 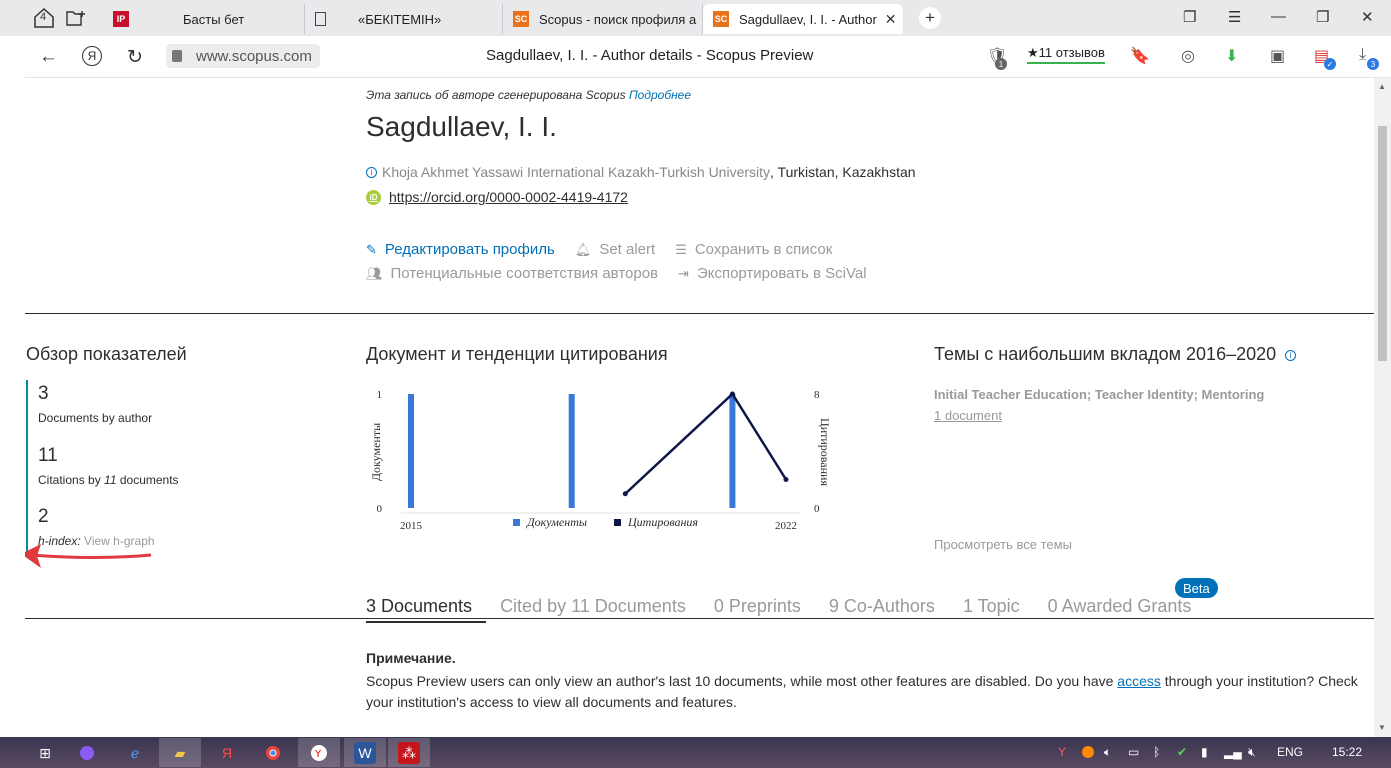 I want to click on yandex-browser-icon: Y, so click(x=319, y=753).